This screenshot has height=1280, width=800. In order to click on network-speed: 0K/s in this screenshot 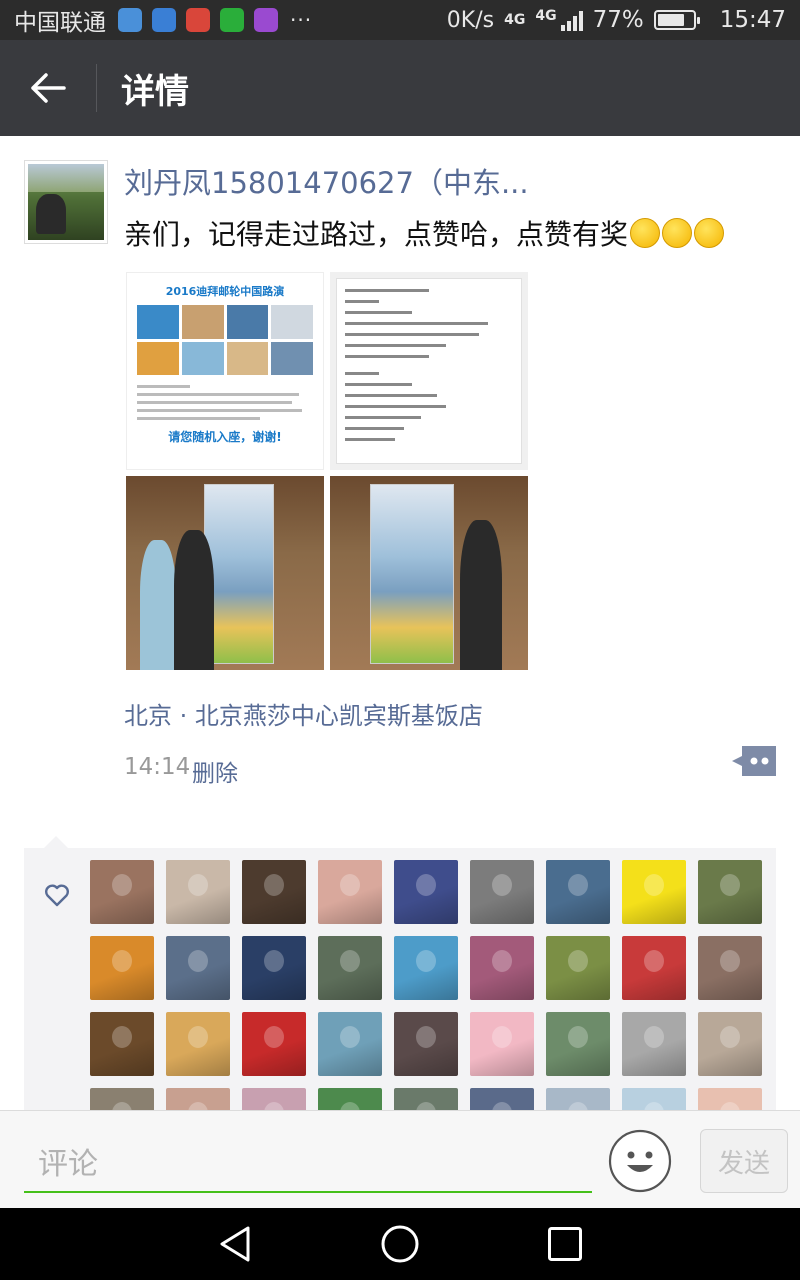, I will do `click(470, 20)`.